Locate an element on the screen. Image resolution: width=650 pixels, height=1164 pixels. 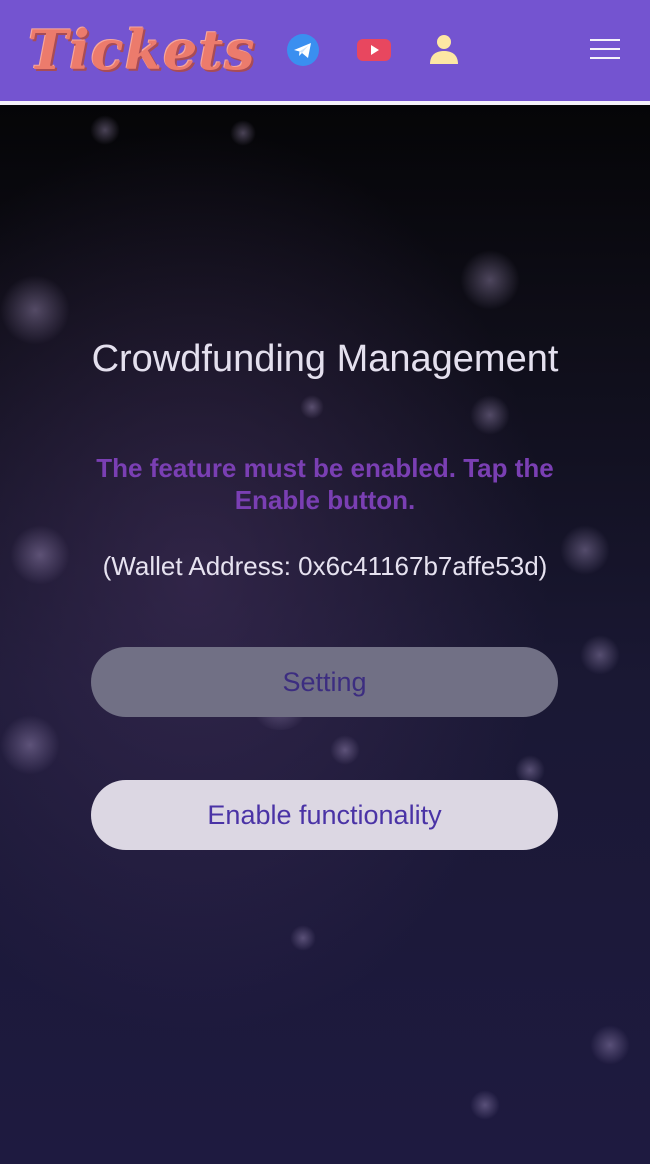
wallet-address: (Wallet Address: 0x6c41167b7affe53d) is located at coordinates (325, 566).